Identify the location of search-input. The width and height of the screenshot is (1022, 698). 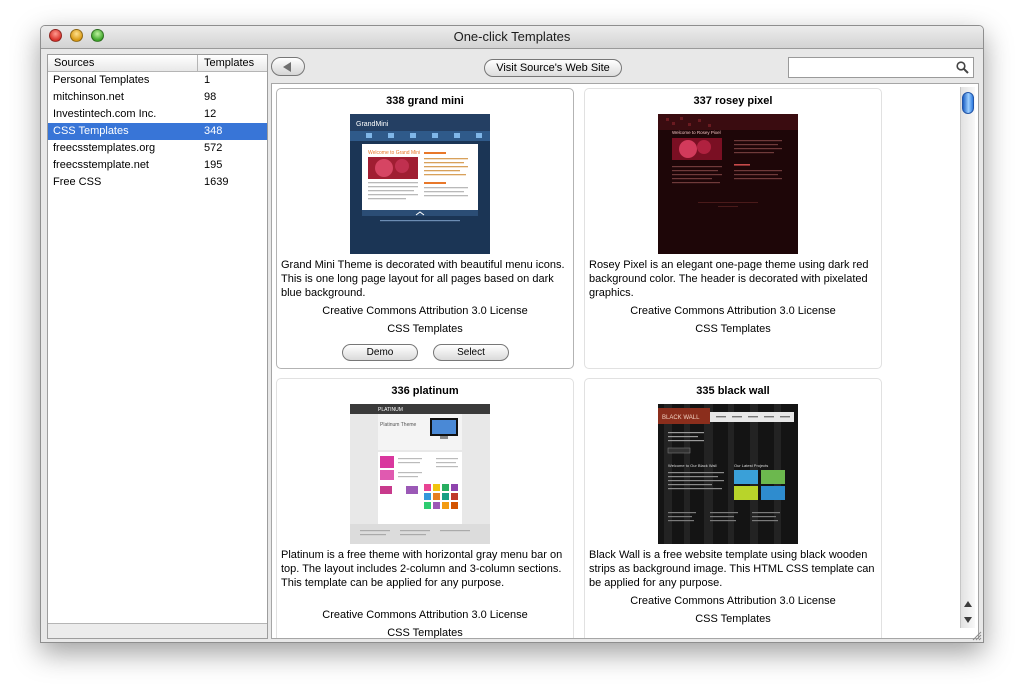
(875, 68).